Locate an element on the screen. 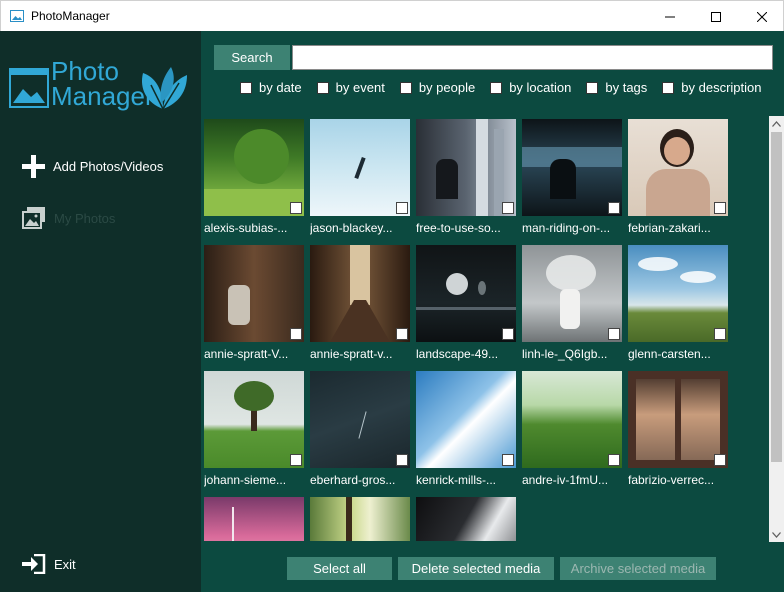 The image size is (784, 592). maximize-button is located at coordinates (716, 16).